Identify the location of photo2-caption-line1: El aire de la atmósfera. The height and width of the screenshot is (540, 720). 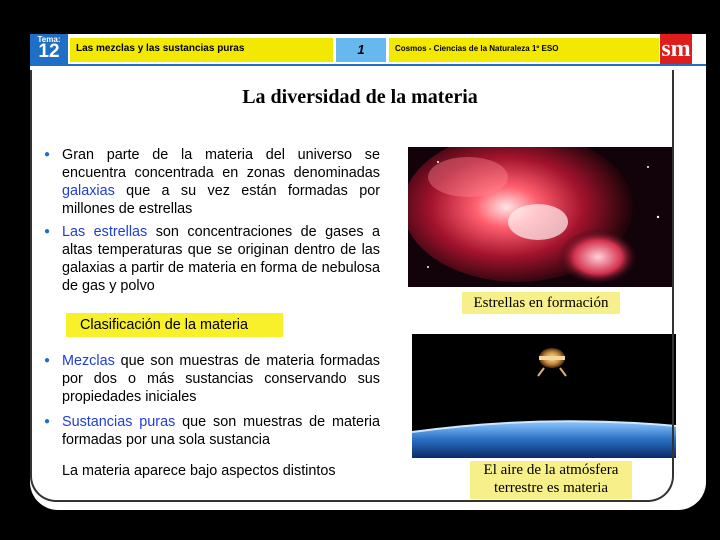
(551, 470).